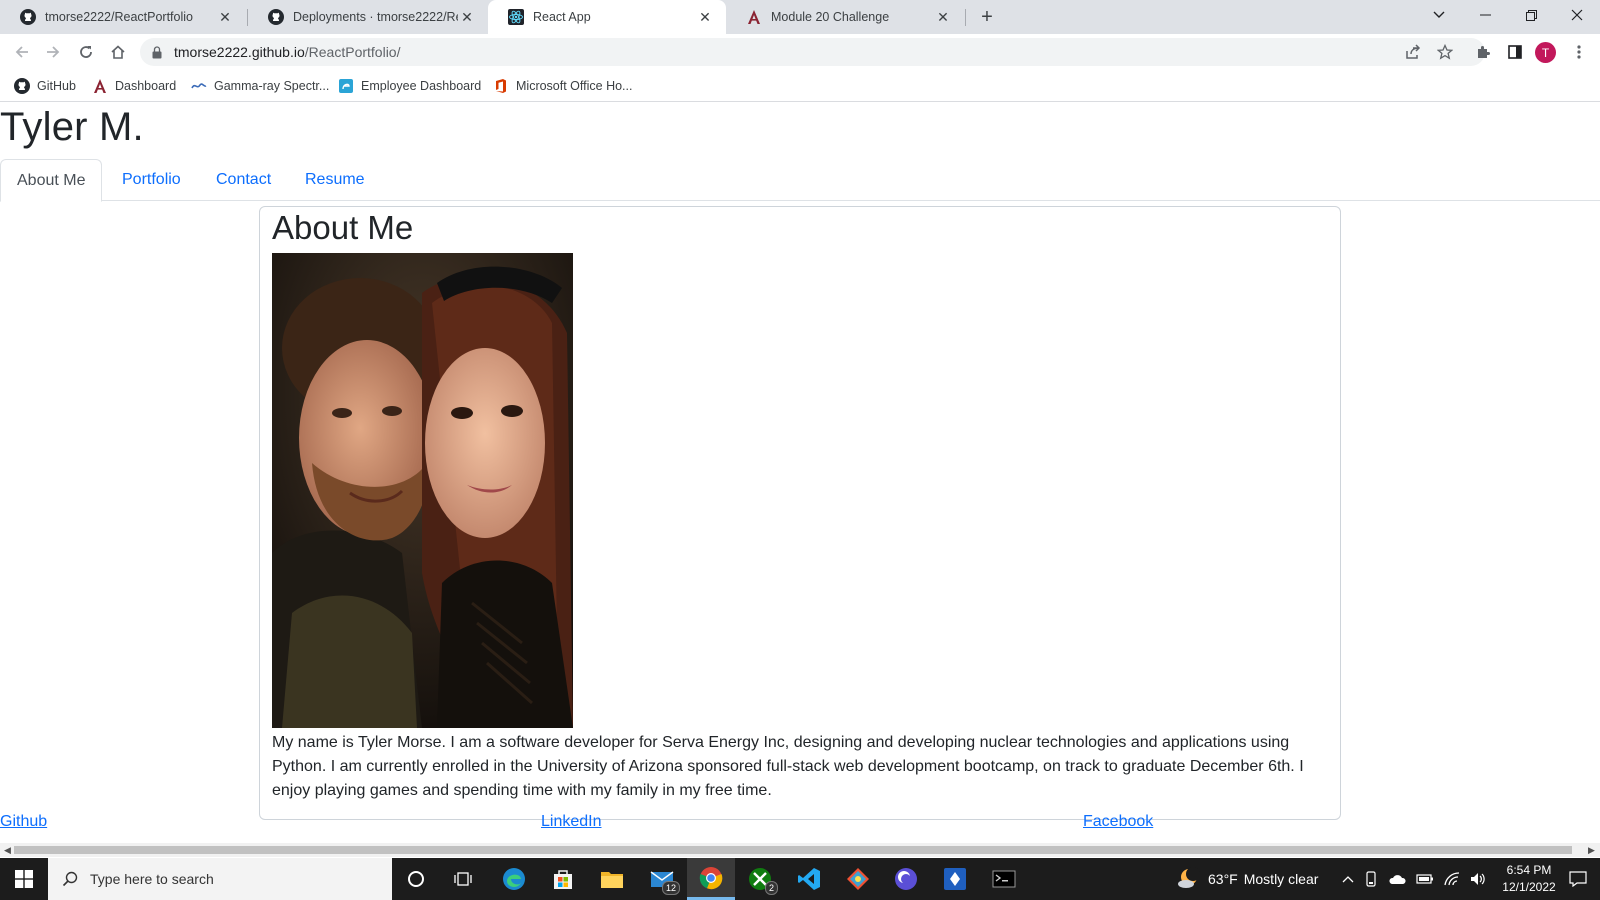 This screenshot has width=1600, height=900. I want to click on git-kraken-icon, so click(858, 879).